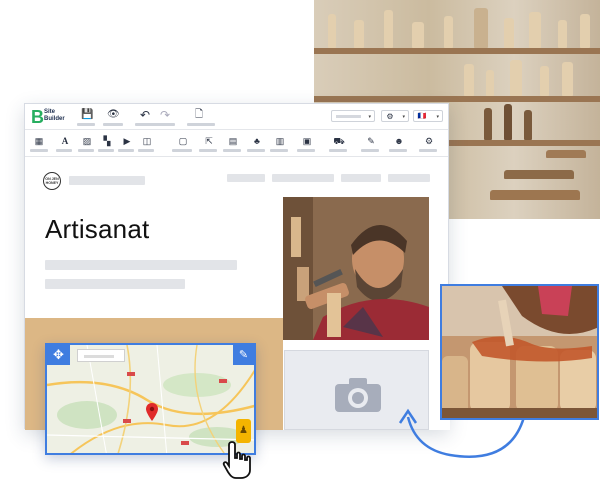  I want to click on nav-link-1-placeholder, so click(246, 178).